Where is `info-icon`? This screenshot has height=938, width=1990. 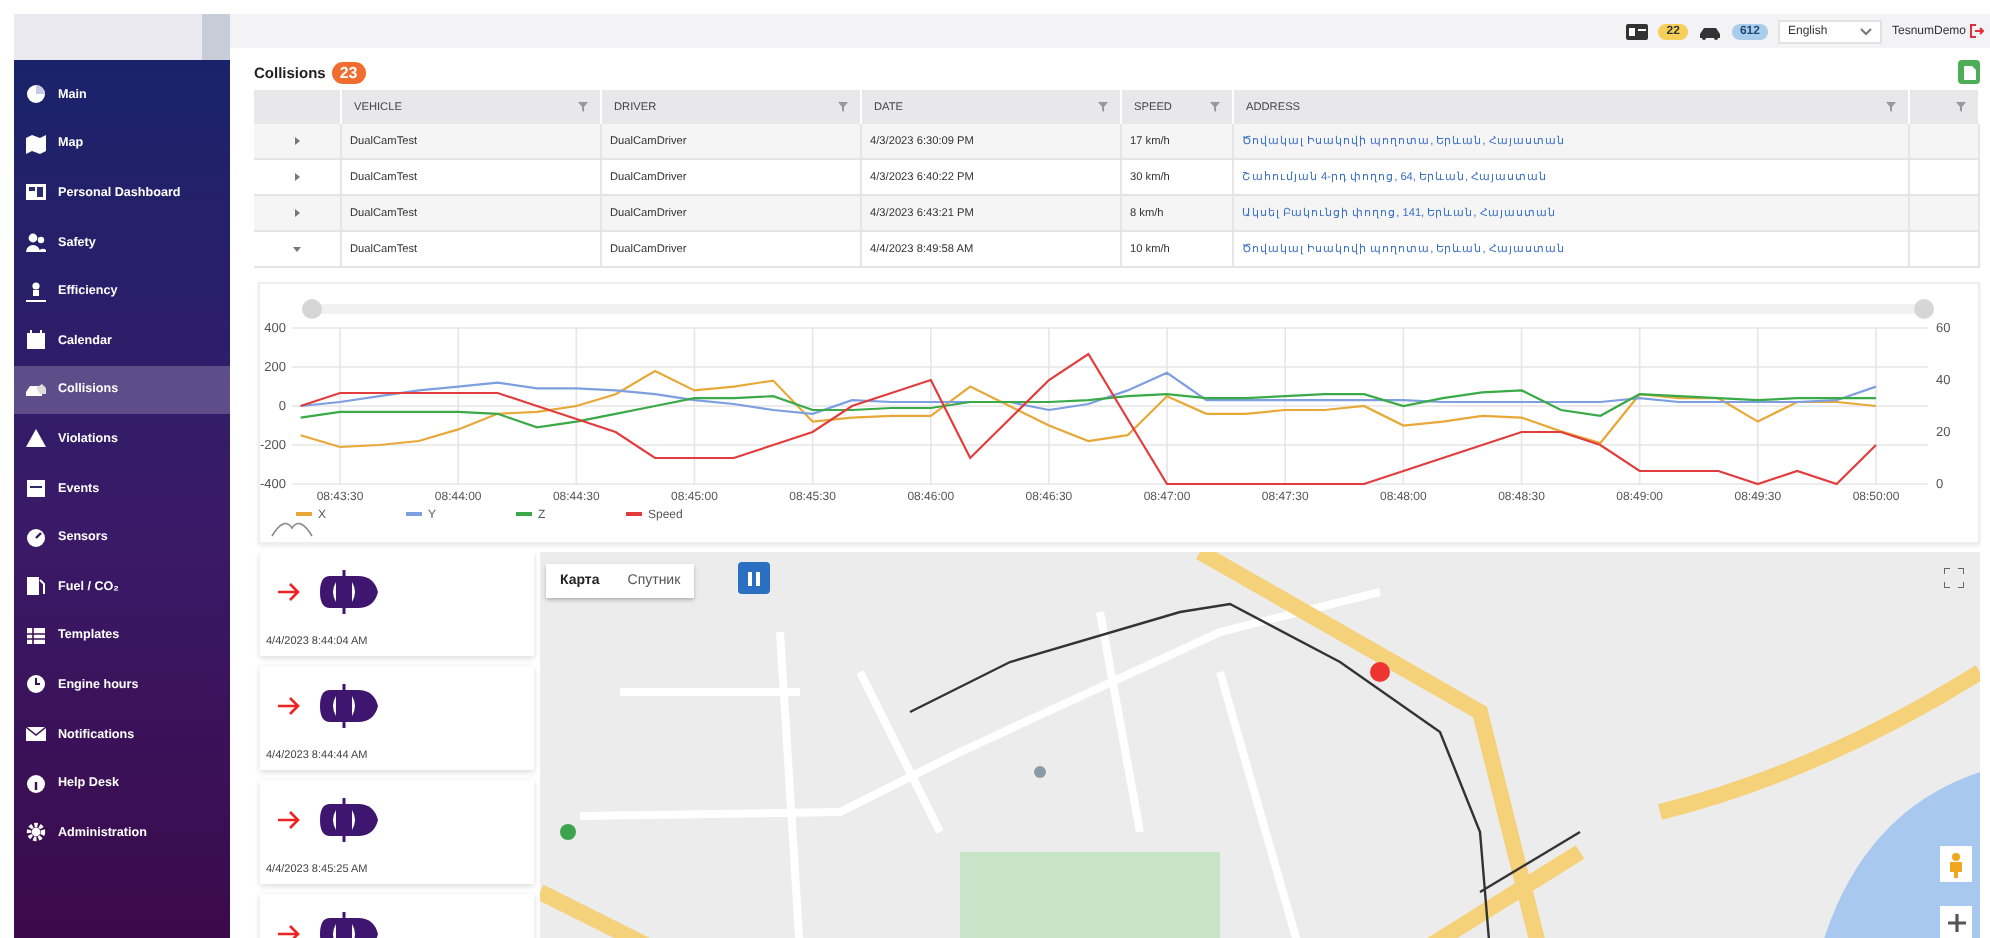 info-icon is located at coordinates (36, 783).